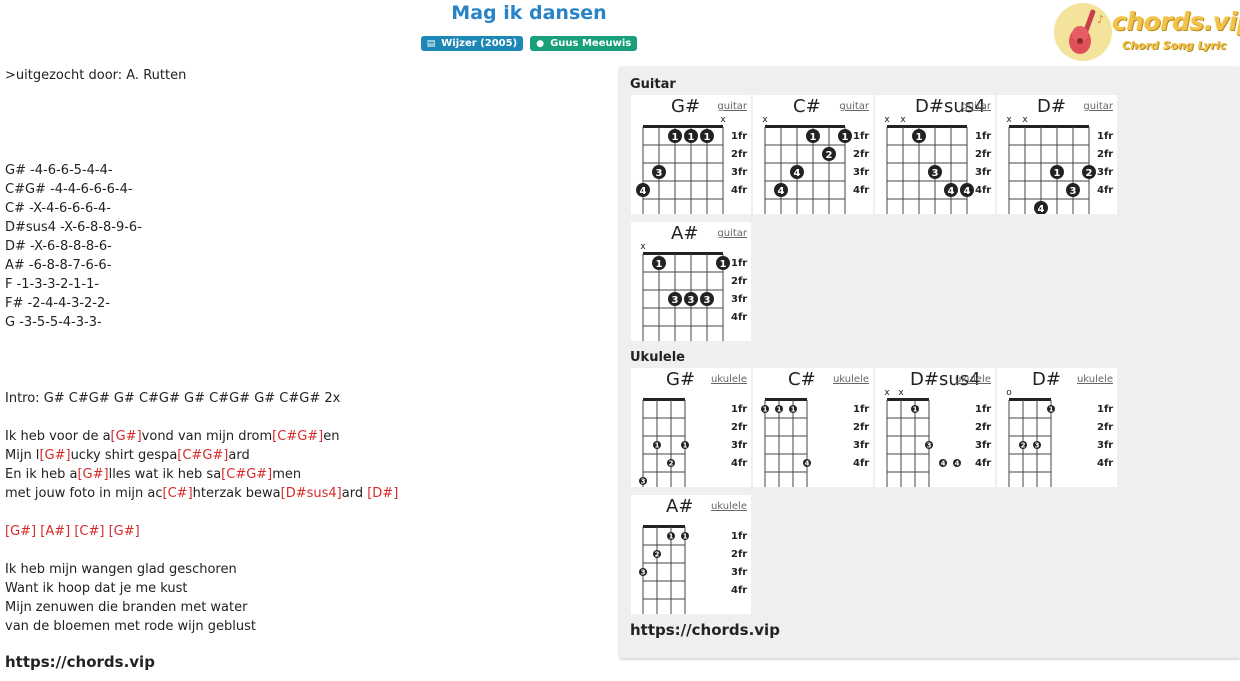  I want to click on site-logo: ♪ chords.vip Chord Song Lyric, so click(1147, 33).